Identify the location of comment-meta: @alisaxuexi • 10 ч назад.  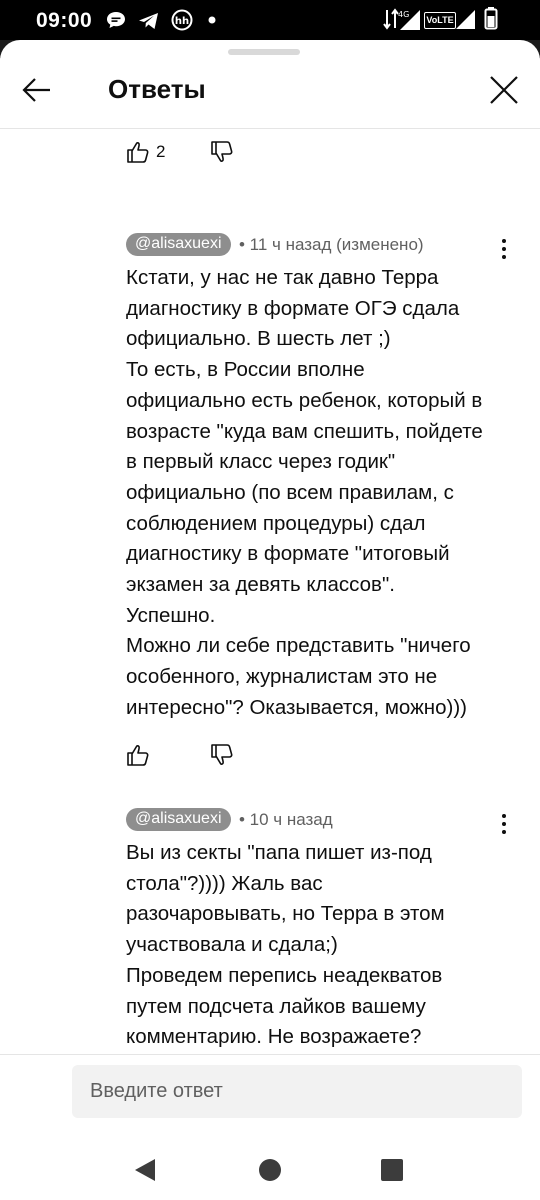
(229, 820).